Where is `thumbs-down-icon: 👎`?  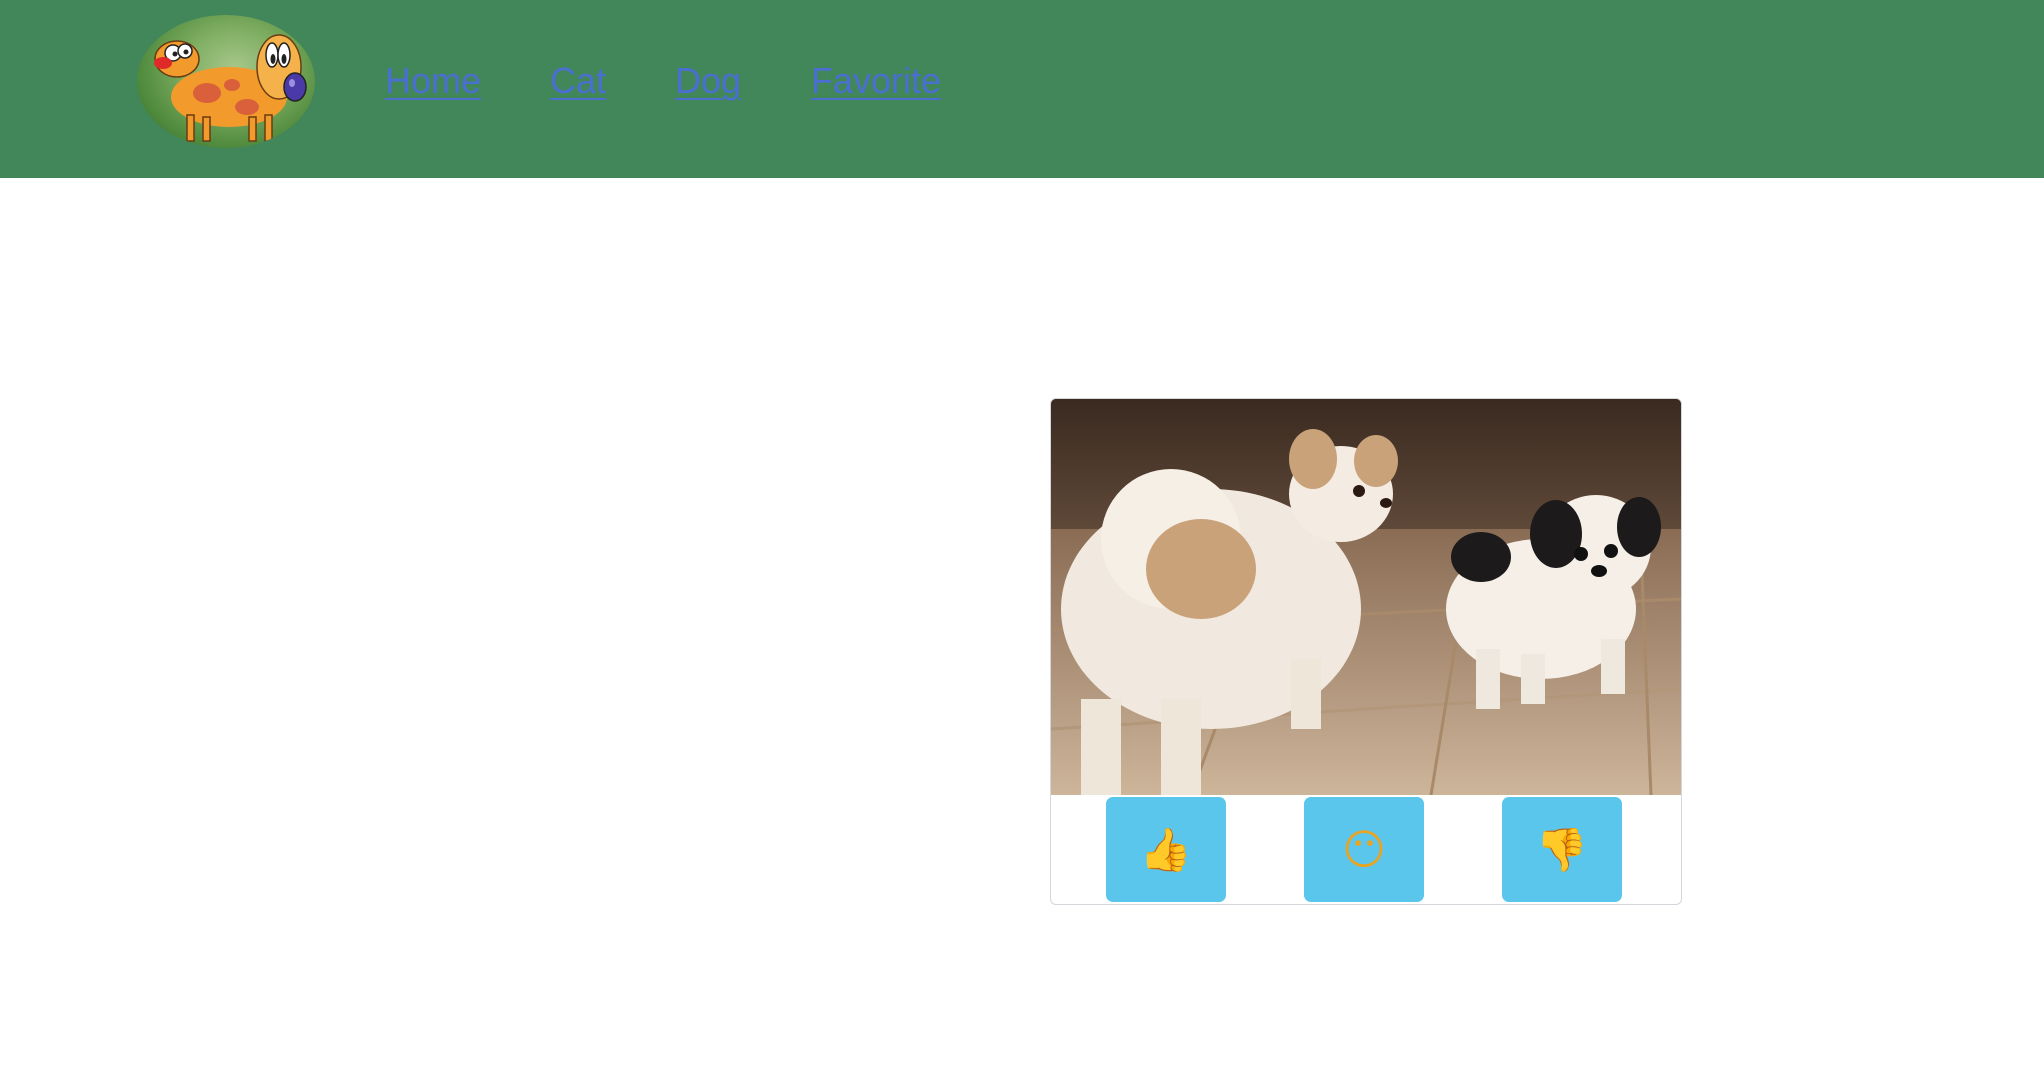
thumbs-down-icon: 👎 is located at coordinates (1562, 849).